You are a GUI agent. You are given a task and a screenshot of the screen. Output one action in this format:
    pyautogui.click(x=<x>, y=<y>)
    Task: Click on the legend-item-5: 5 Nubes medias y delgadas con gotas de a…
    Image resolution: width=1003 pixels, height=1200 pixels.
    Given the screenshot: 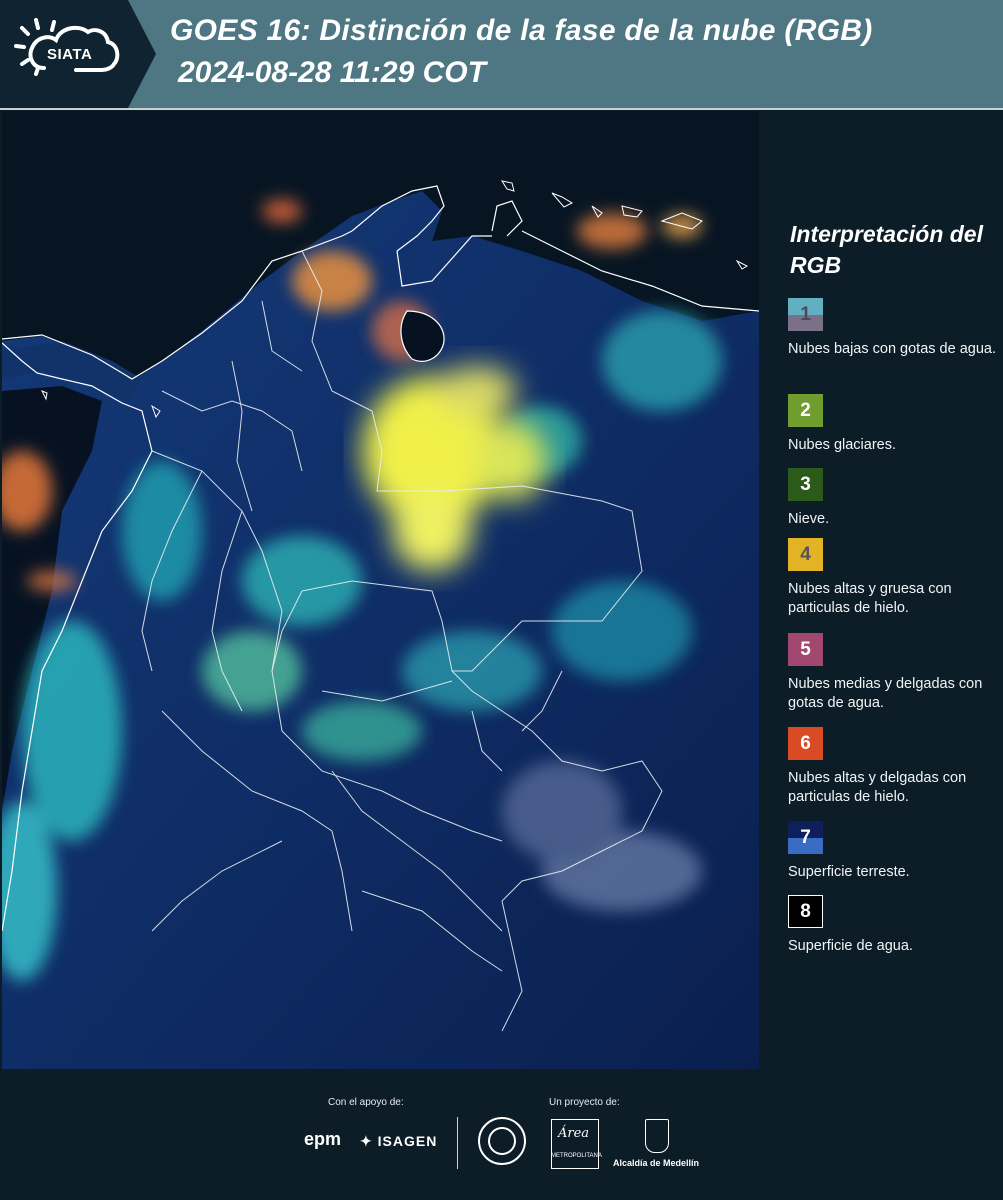 What is the action you would take?
    pyautogui.click(x=893, y=673)
    